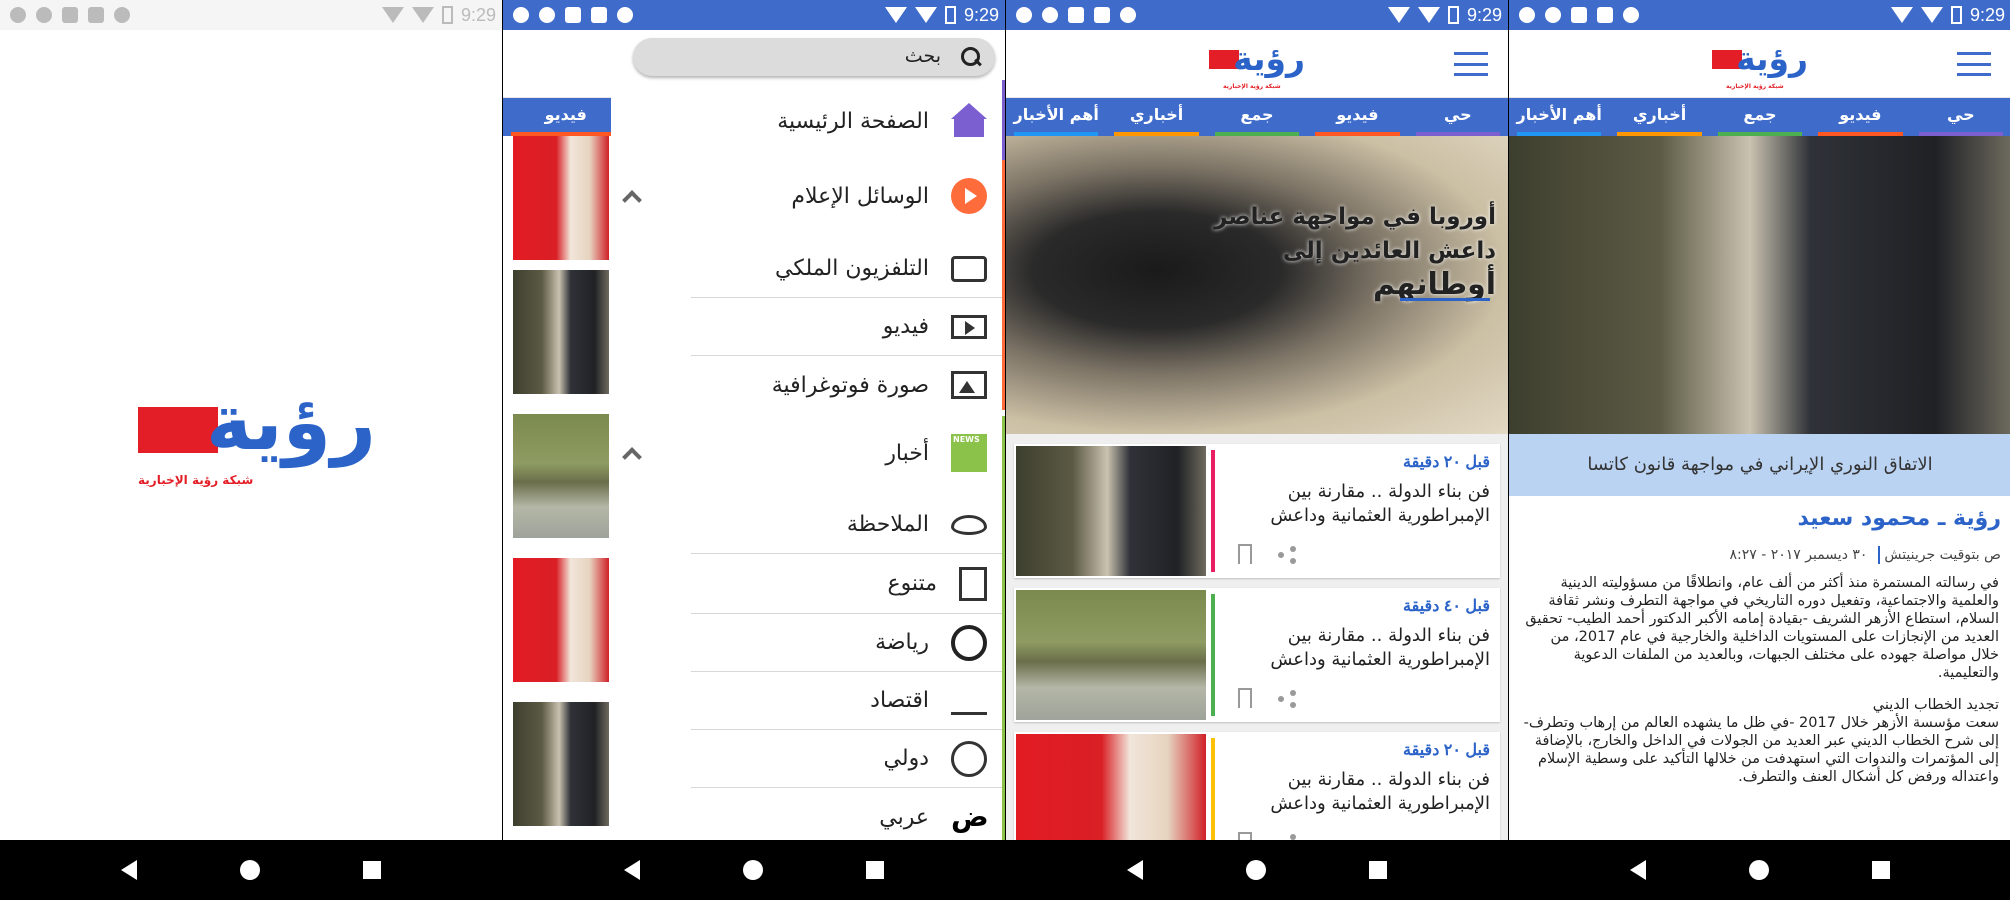 The image size is (2010, 900). Describe the element at coordinates (969, 758) in the screenshot. I see `globe-icon` at that location.